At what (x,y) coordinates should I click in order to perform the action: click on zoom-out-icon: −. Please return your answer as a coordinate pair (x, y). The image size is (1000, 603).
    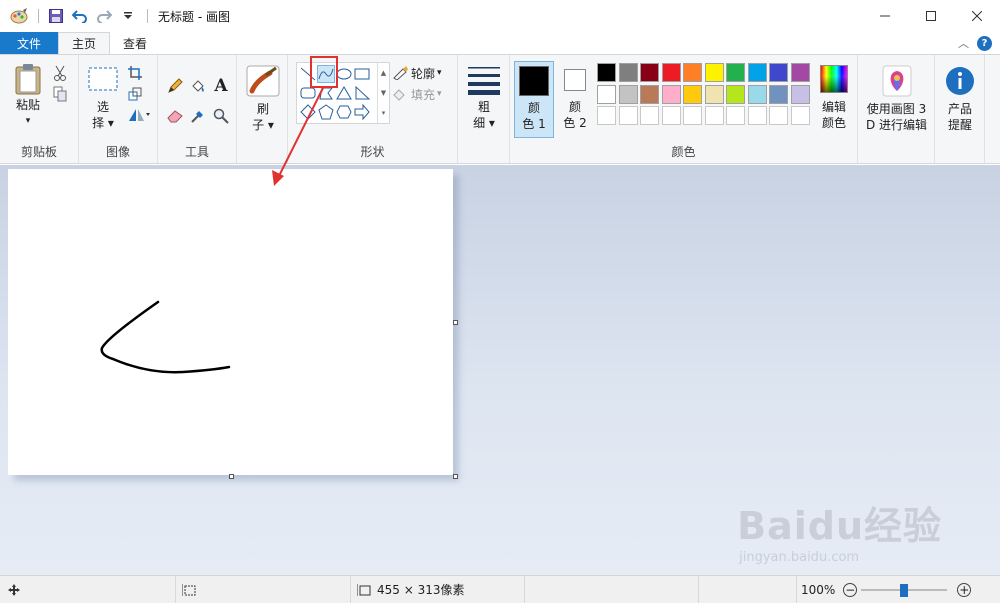
    Looking at the image, I should click on (850, 589).